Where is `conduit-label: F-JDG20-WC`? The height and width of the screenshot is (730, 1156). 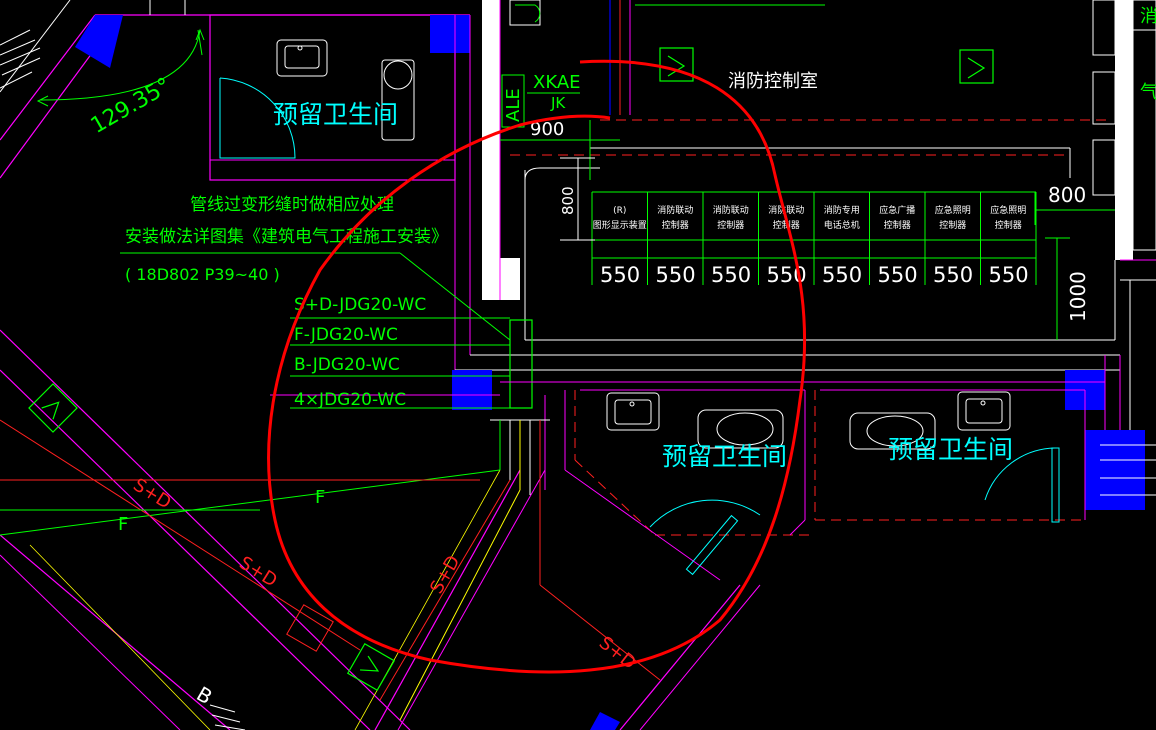 conduit-label: F-JDG20-WC is located at coordinates (346, 335).